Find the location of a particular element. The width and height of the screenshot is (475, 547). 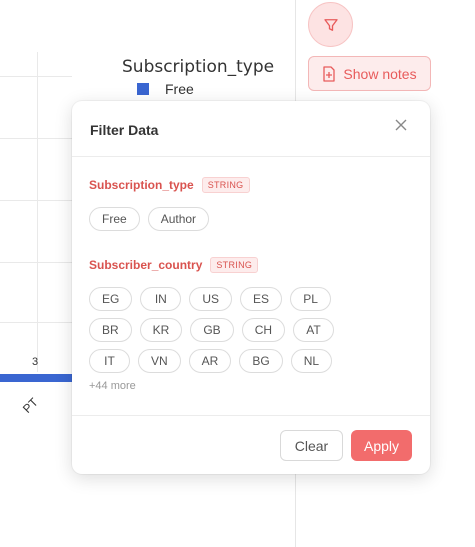

filter-chip: ES is located at coordinates (261, 299).